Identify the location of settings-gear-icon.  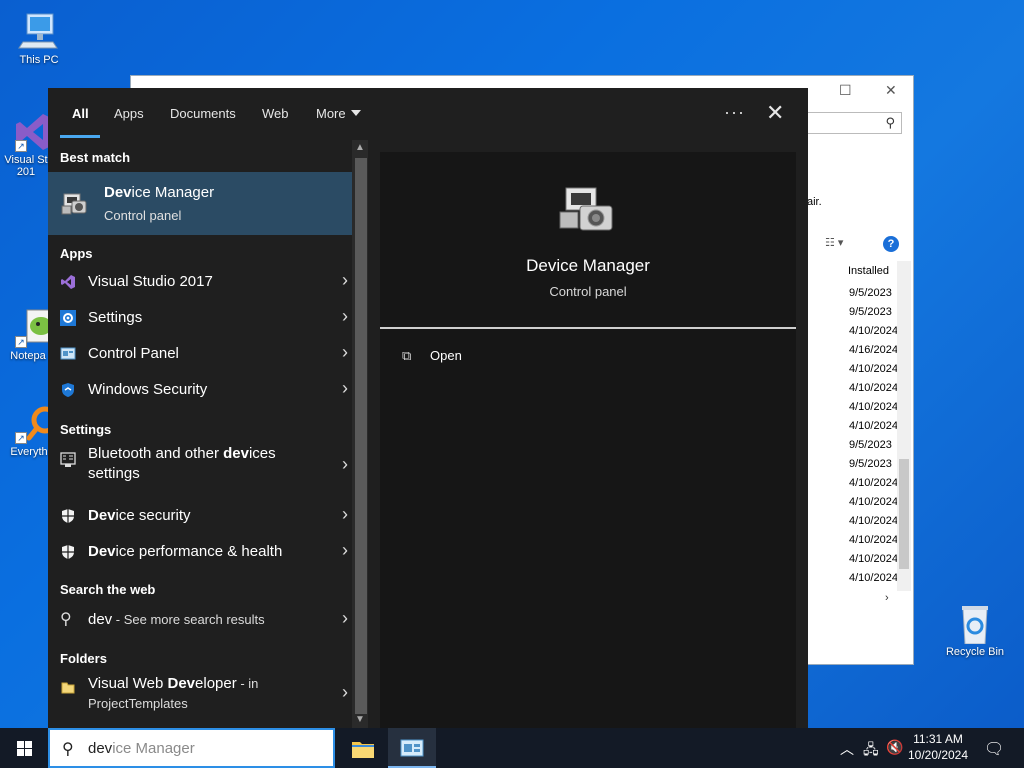
(68, 318).